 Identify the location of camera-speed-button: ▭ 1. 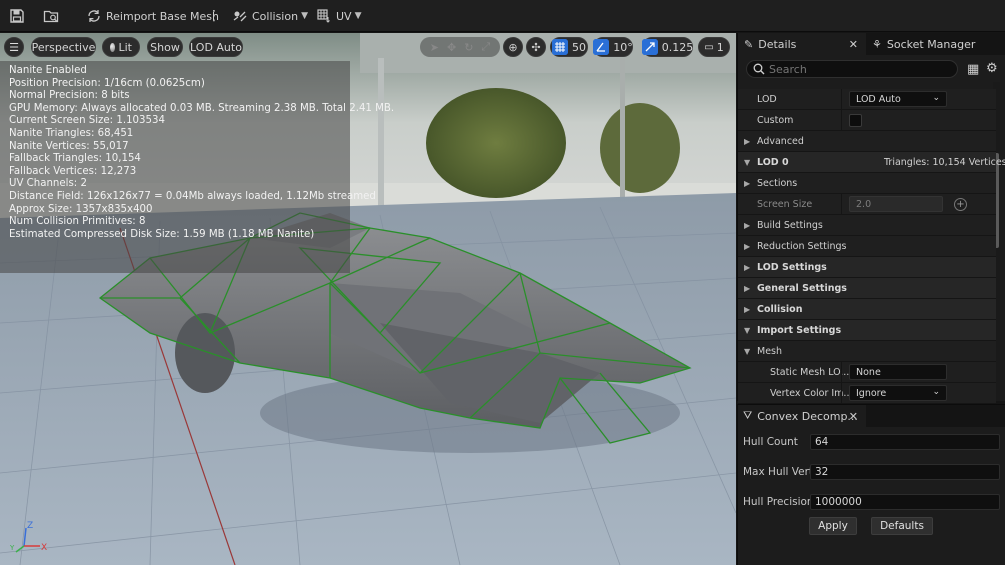
(714, 47).